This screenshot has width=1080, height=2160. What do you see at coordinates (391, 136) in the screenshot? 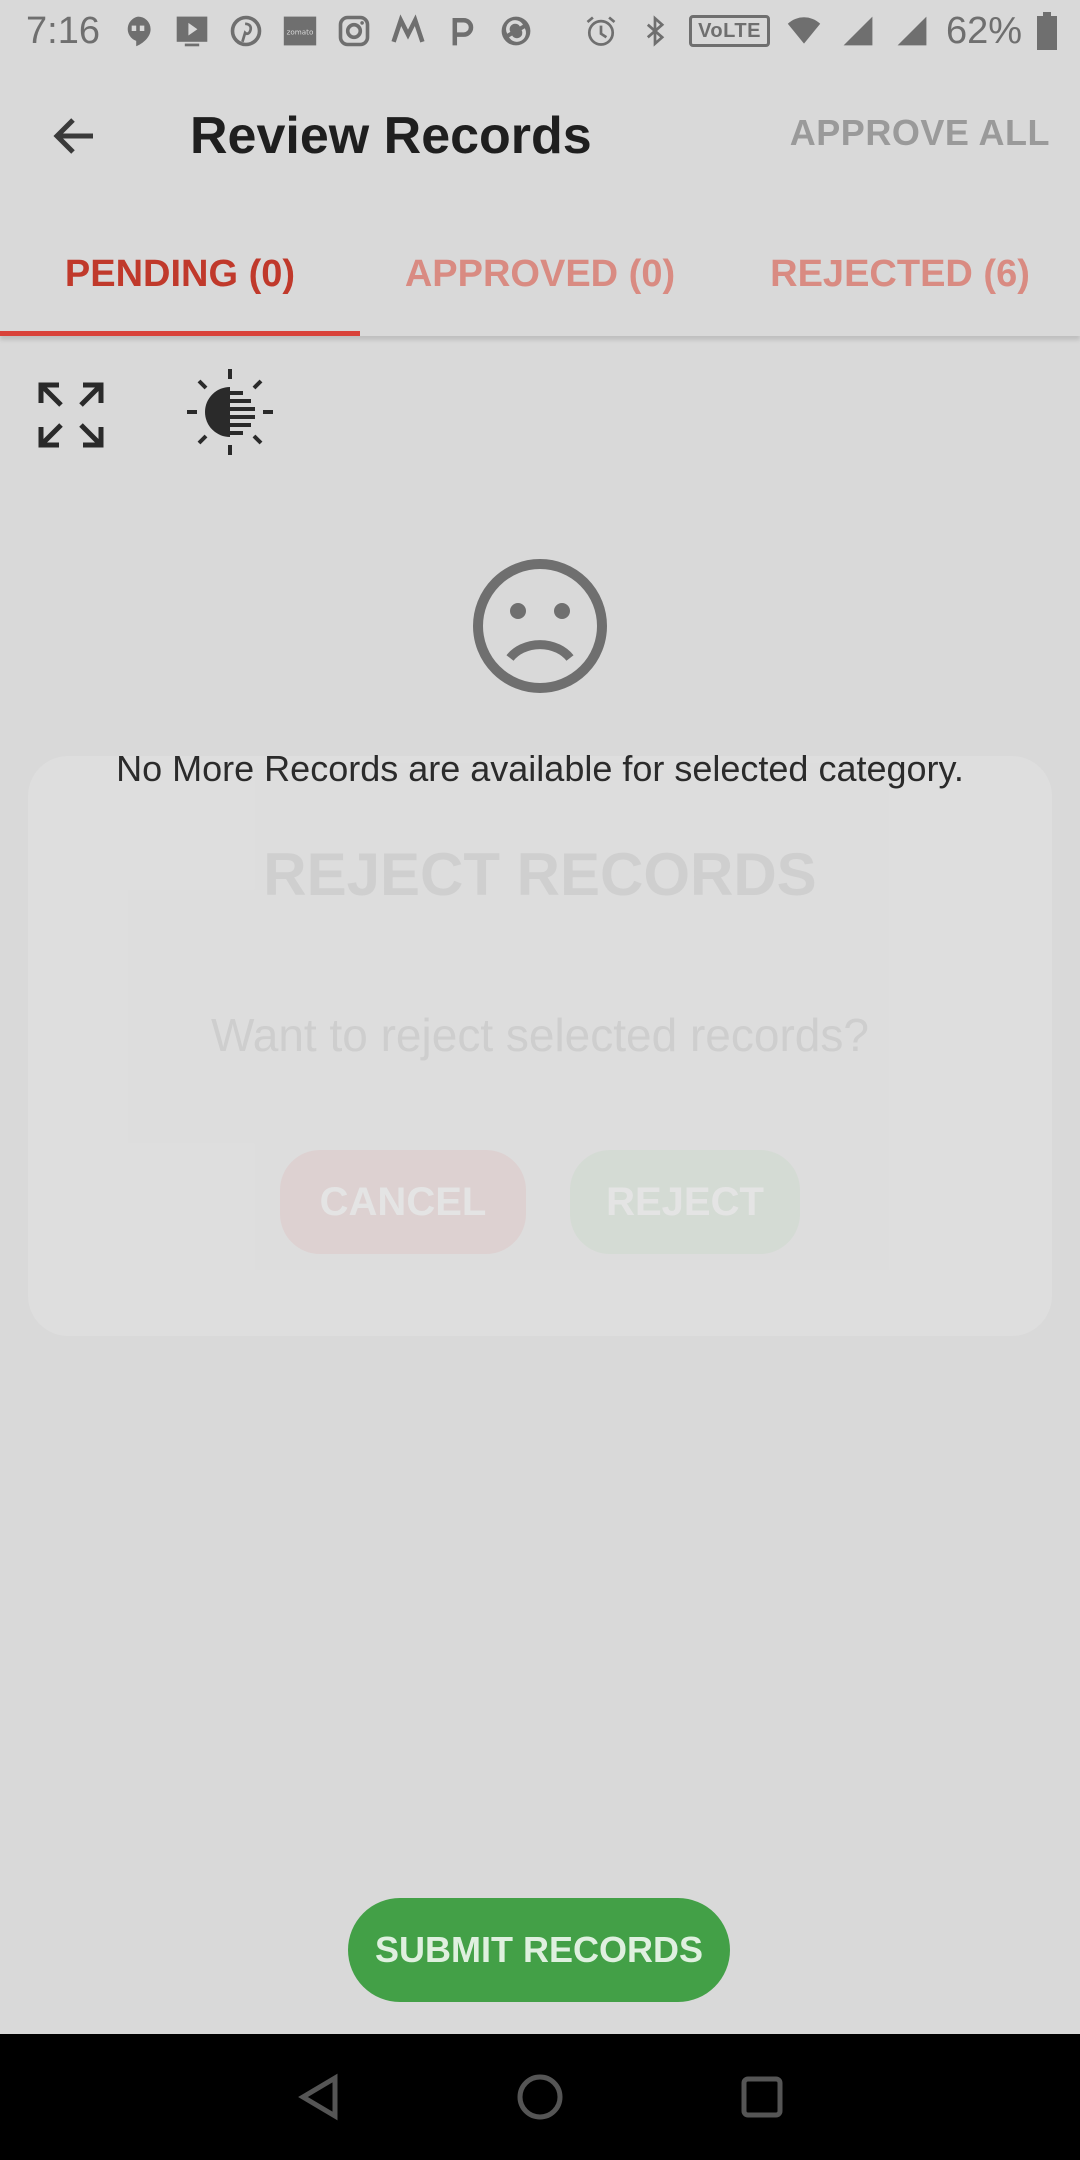
I see `page-title: Review Records` at bounding box center [391, 136].